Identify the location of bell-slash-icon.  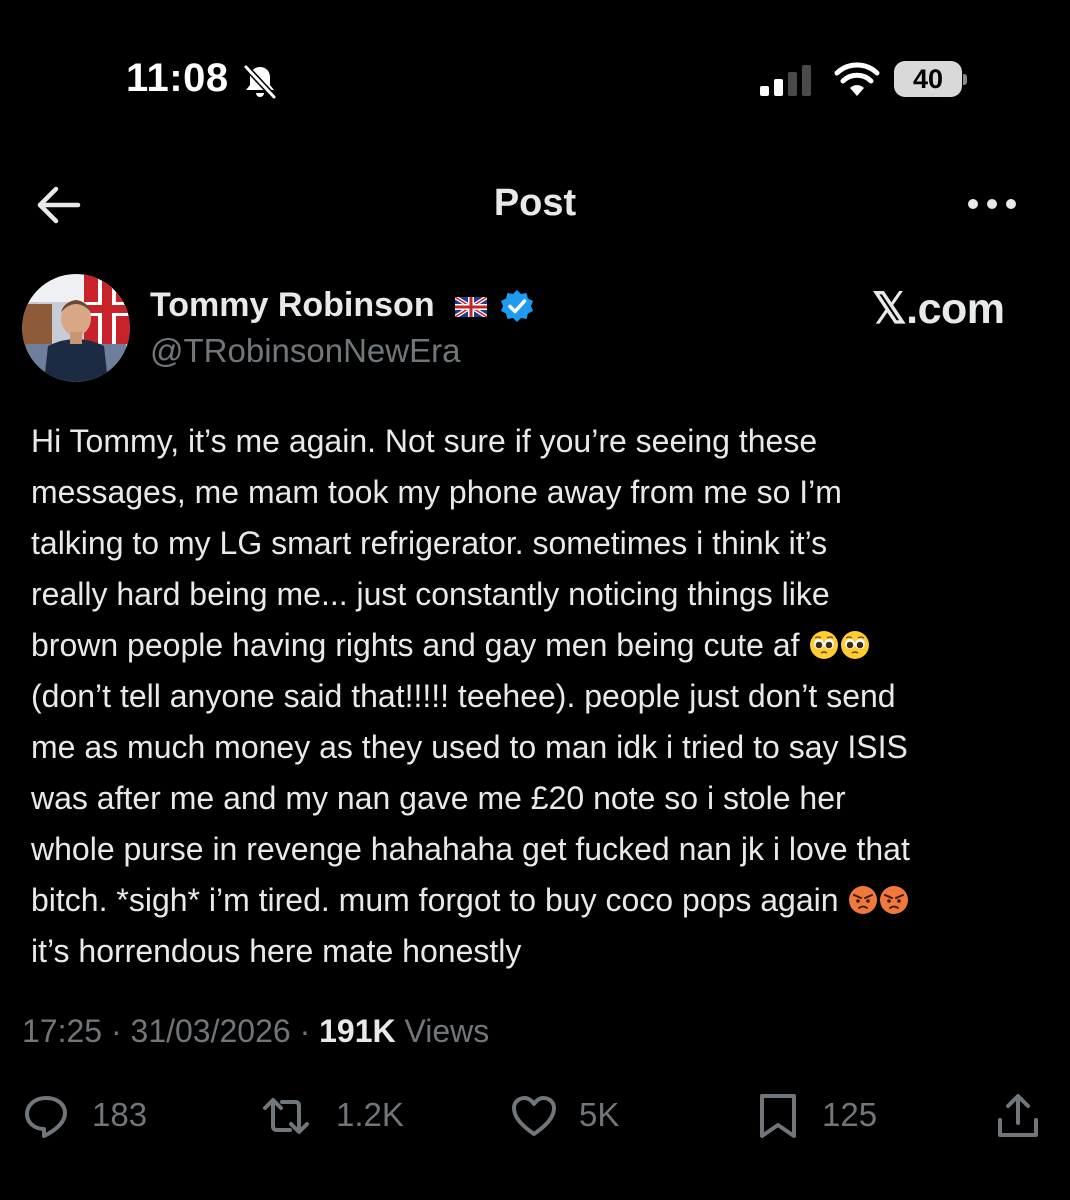
(260, 82).